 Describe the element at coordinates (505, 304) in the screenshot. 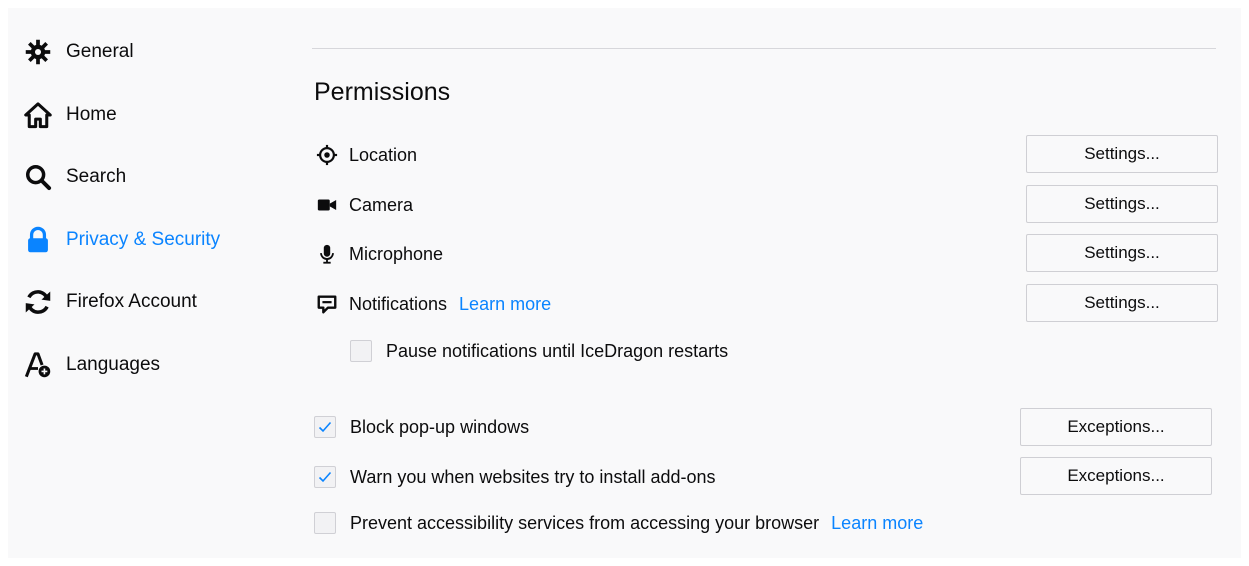

I see `notifications-learn-more-link: Learn more` at that location.